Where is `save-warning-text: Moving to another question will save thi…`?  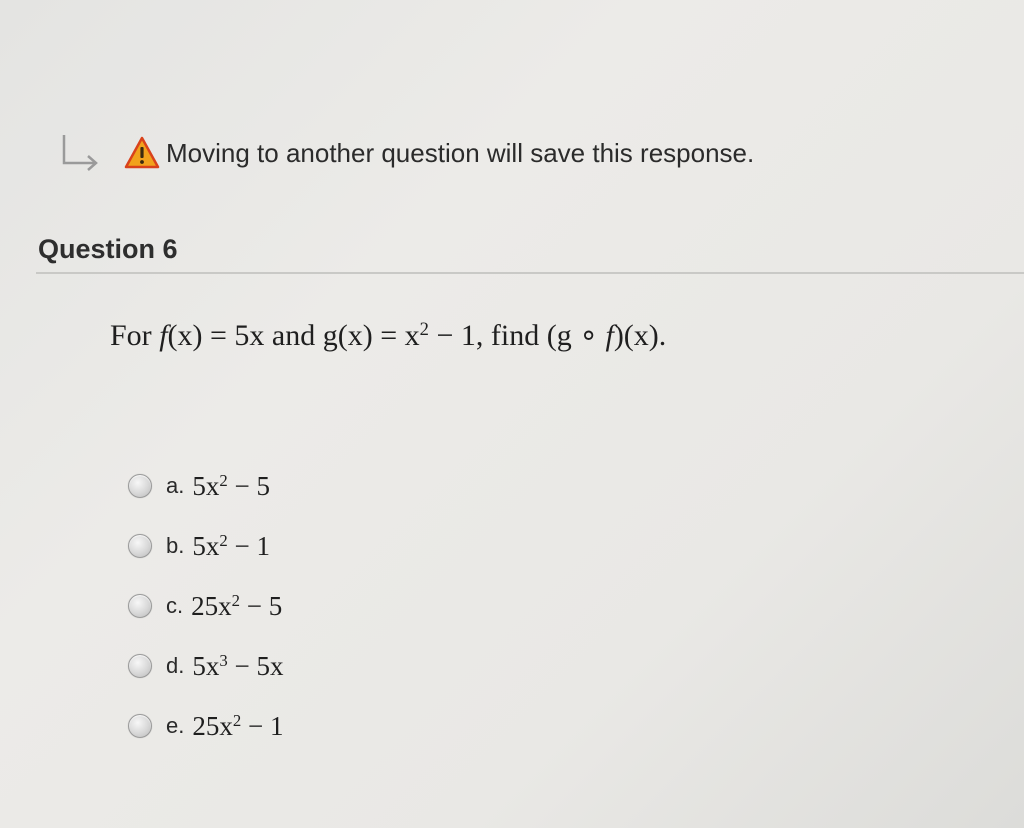 save-warning-text: Moving to another question will save thi… is located at coordinates (460, 152).